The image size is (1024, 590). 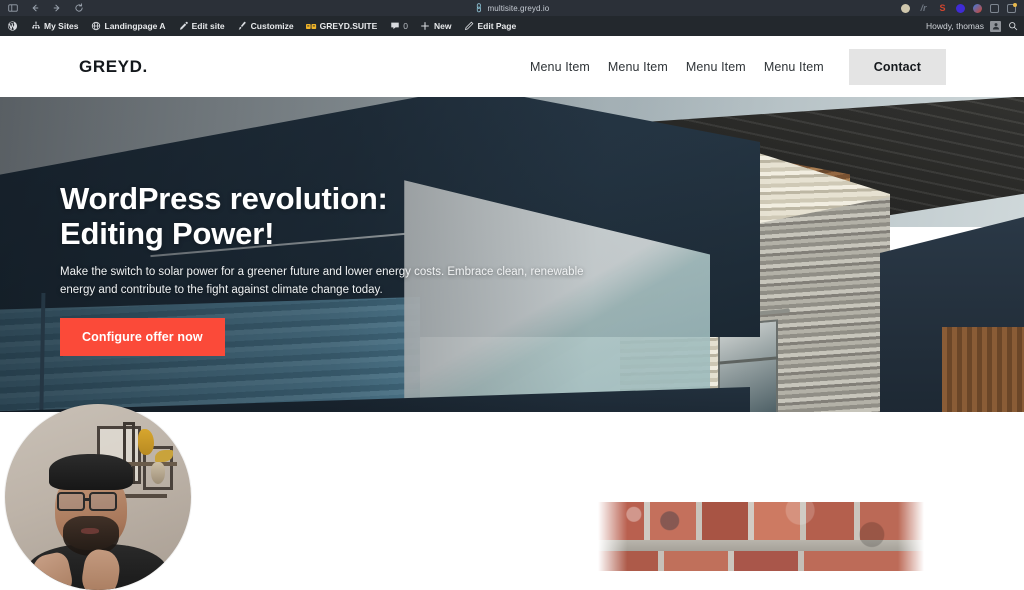 I want to click on webcam-overlay, so click(x=98, y=497).